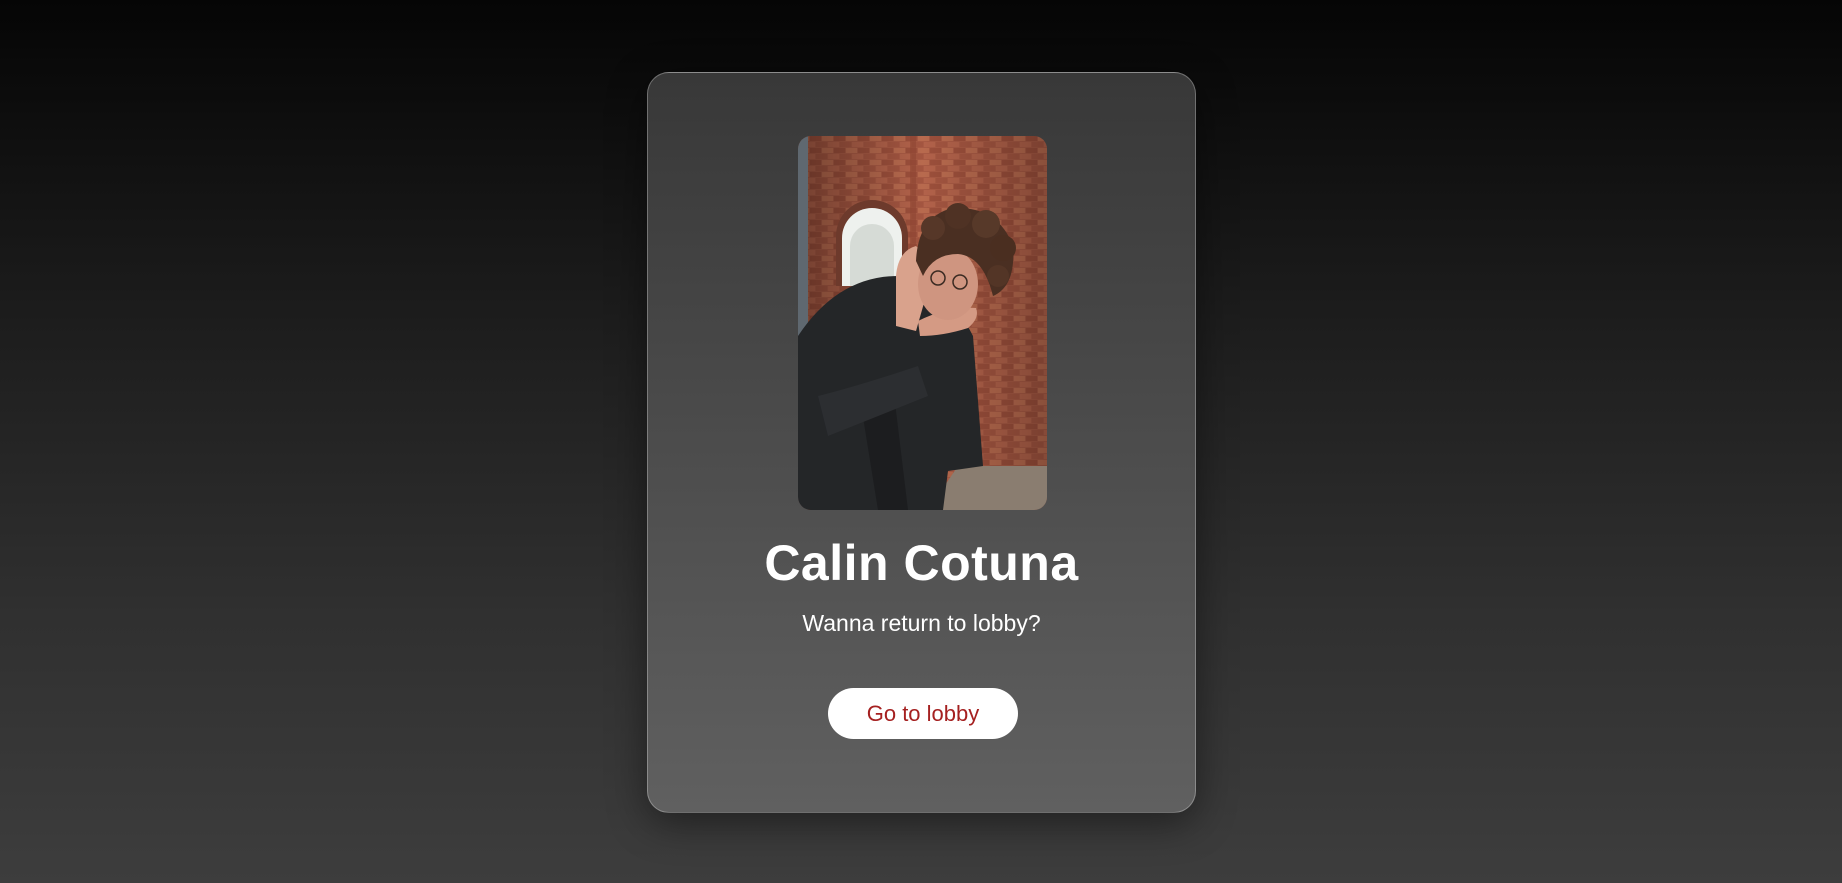  Describe the element at coordinates (921, 563) in the screenshot. I see `profile-name: Calin Cotuna` at that location.